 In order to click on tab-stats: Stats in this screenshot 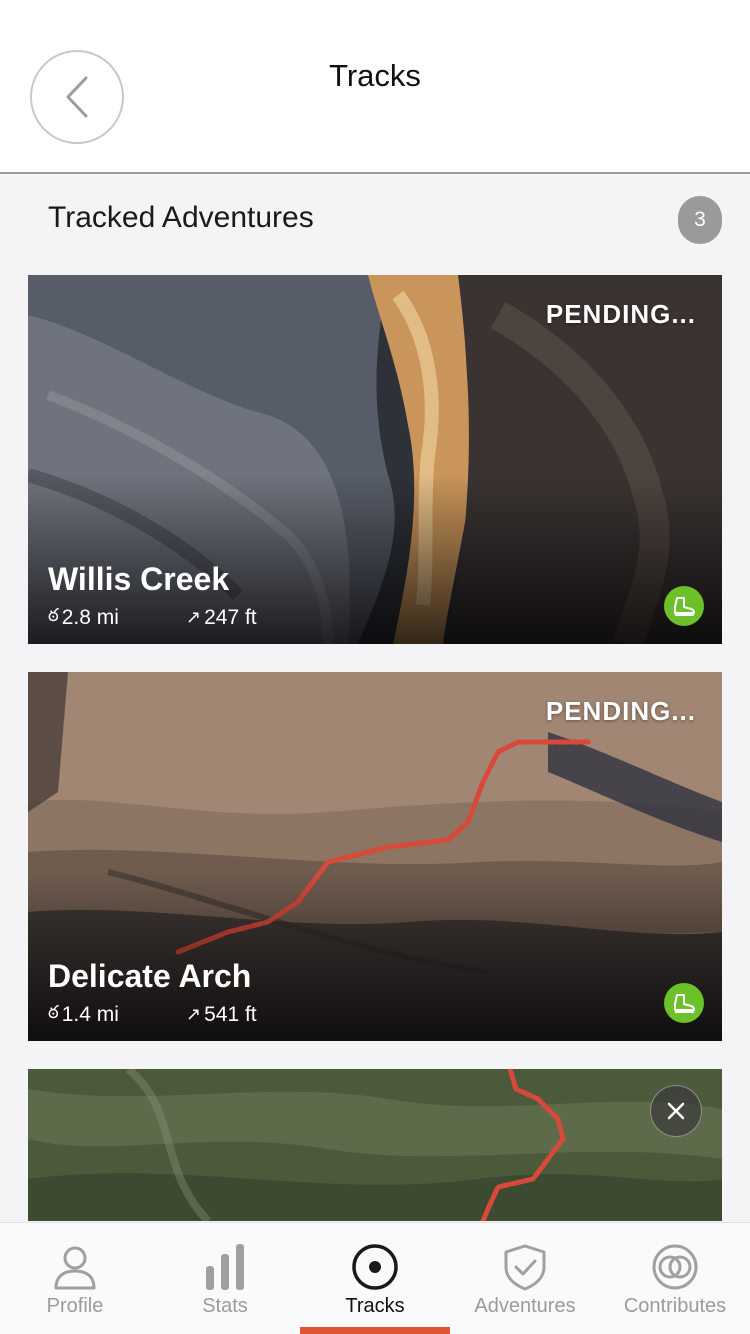, I will do `click(225, 1278)`.